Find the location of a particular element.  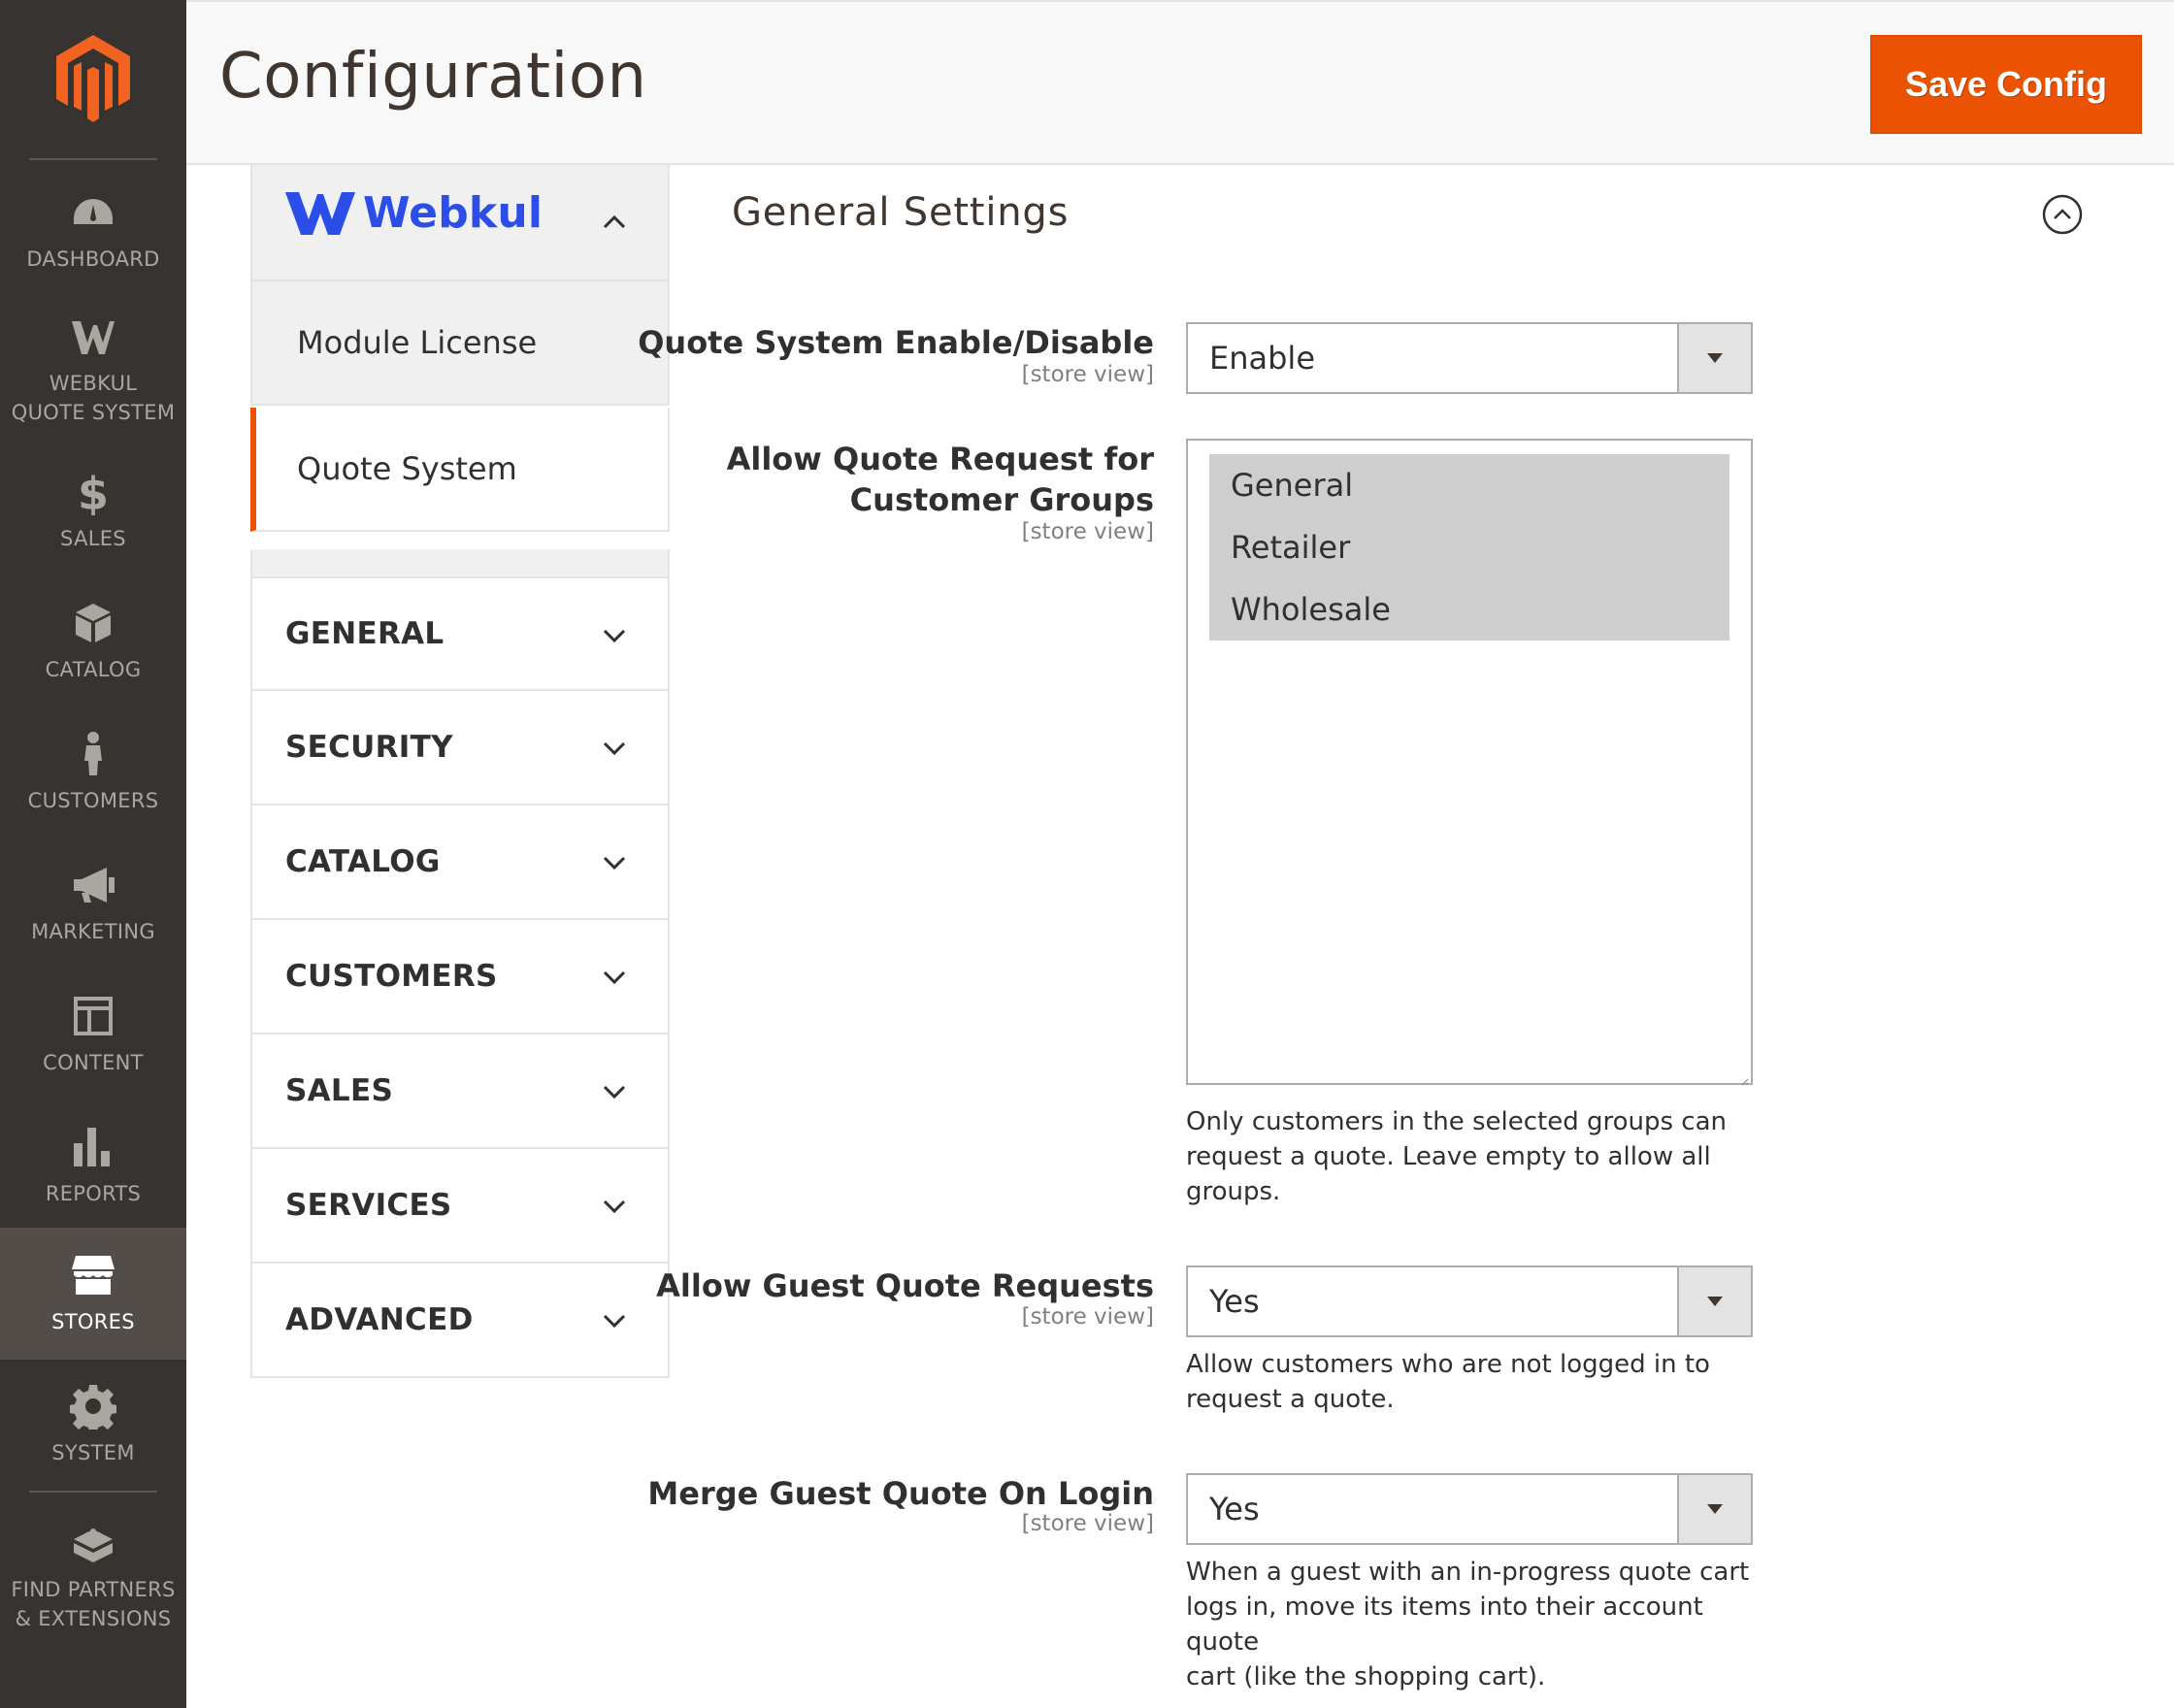

multiselect-option-retailer: Retailer is located at coordinates (1469, 547).